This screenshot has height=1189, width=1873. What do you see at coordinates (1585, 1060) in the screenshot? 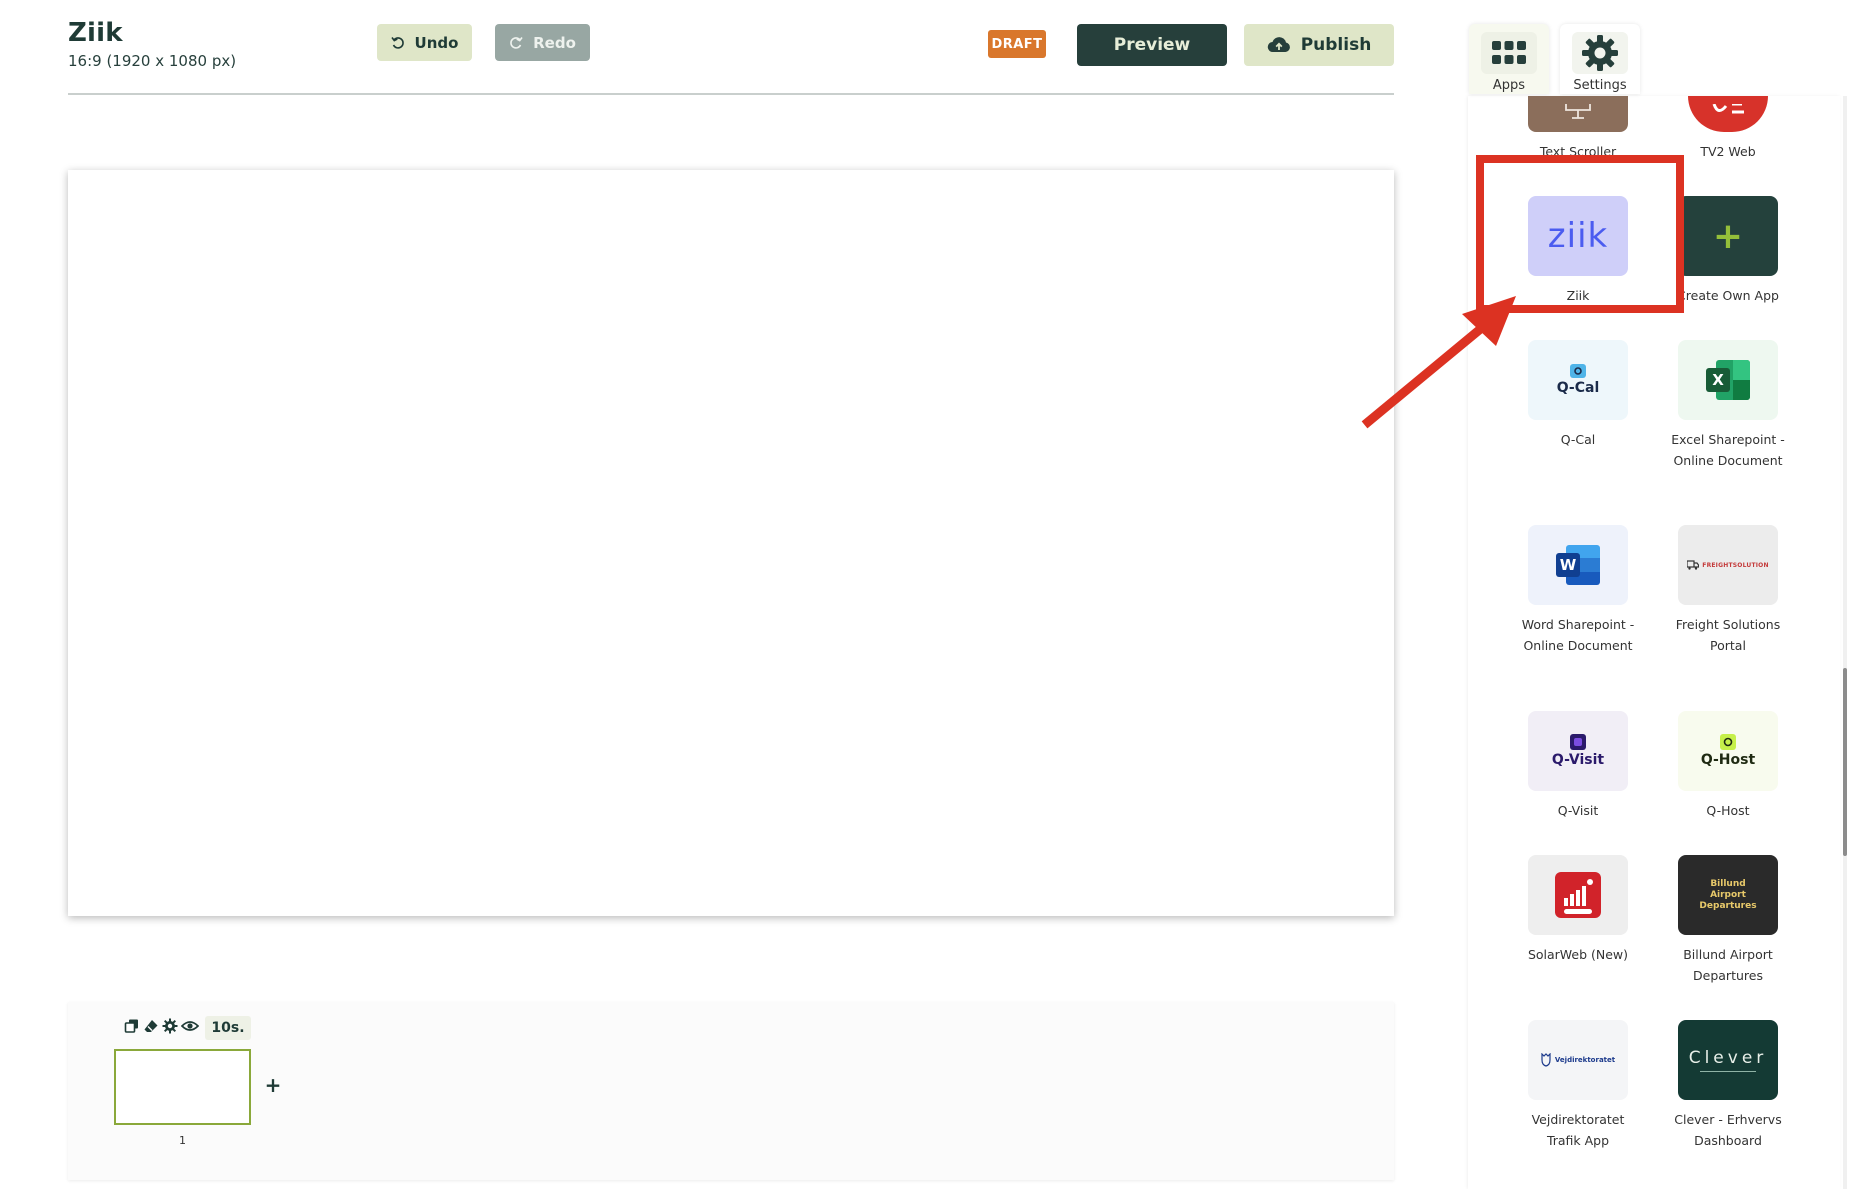
I see `vejdirektoratet-logo-text: Vejdirektoratet` at bounding box center [1585, 1060].